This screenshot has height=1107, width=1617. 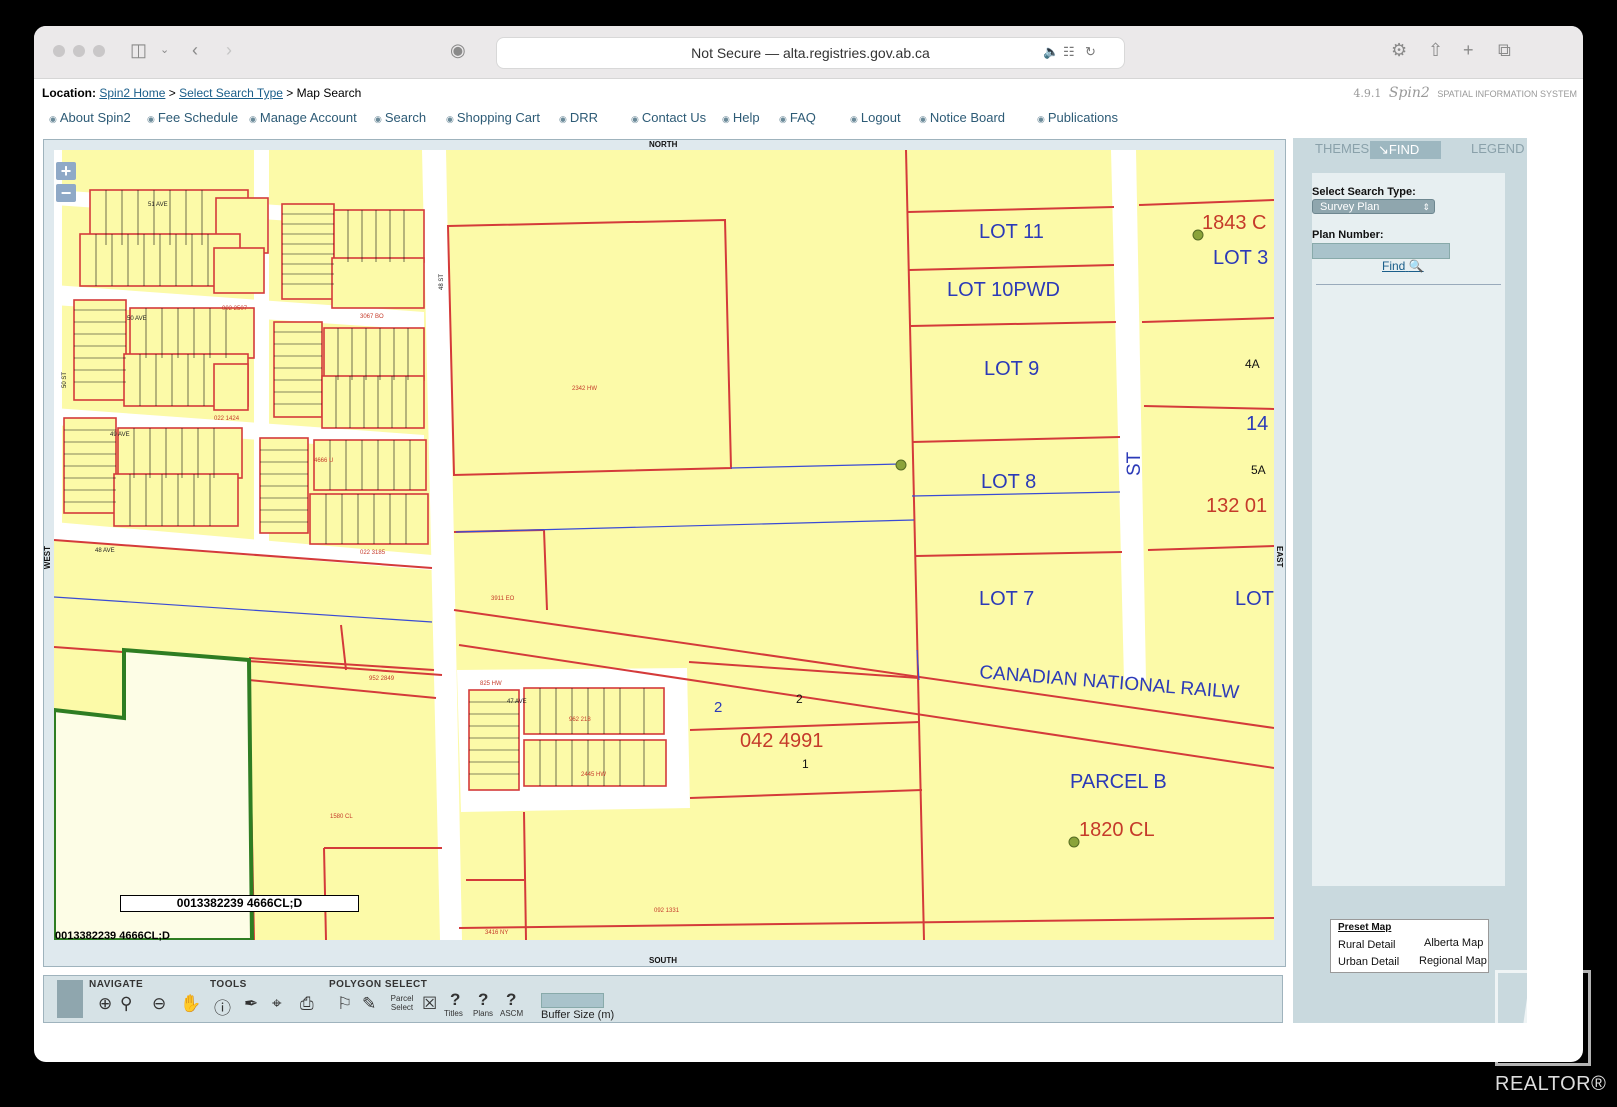 What do you see at coordinates (1051, 52) in the screenshot?
I see `speaker-icon: 🔈` at bounding box center [1051, 52].